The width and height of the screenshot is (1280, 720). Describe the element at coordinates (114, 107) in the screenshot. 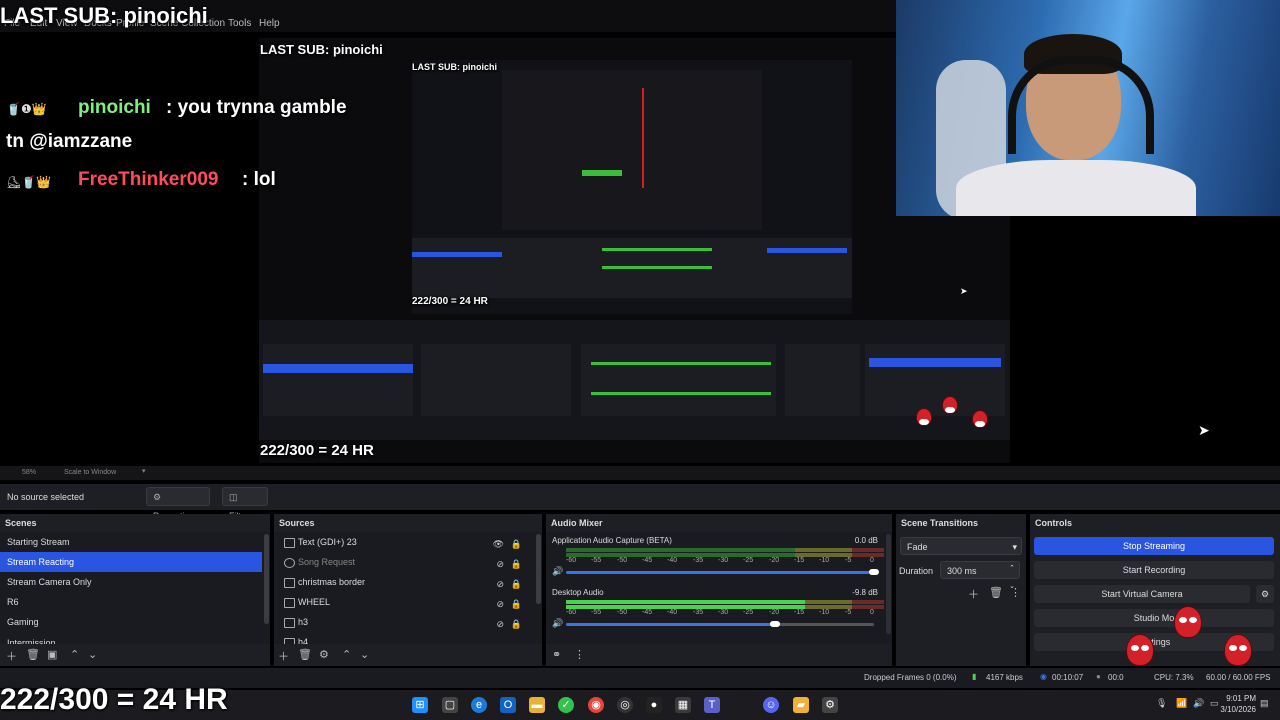

I see `chat-user-1: pinoichi` at that location.